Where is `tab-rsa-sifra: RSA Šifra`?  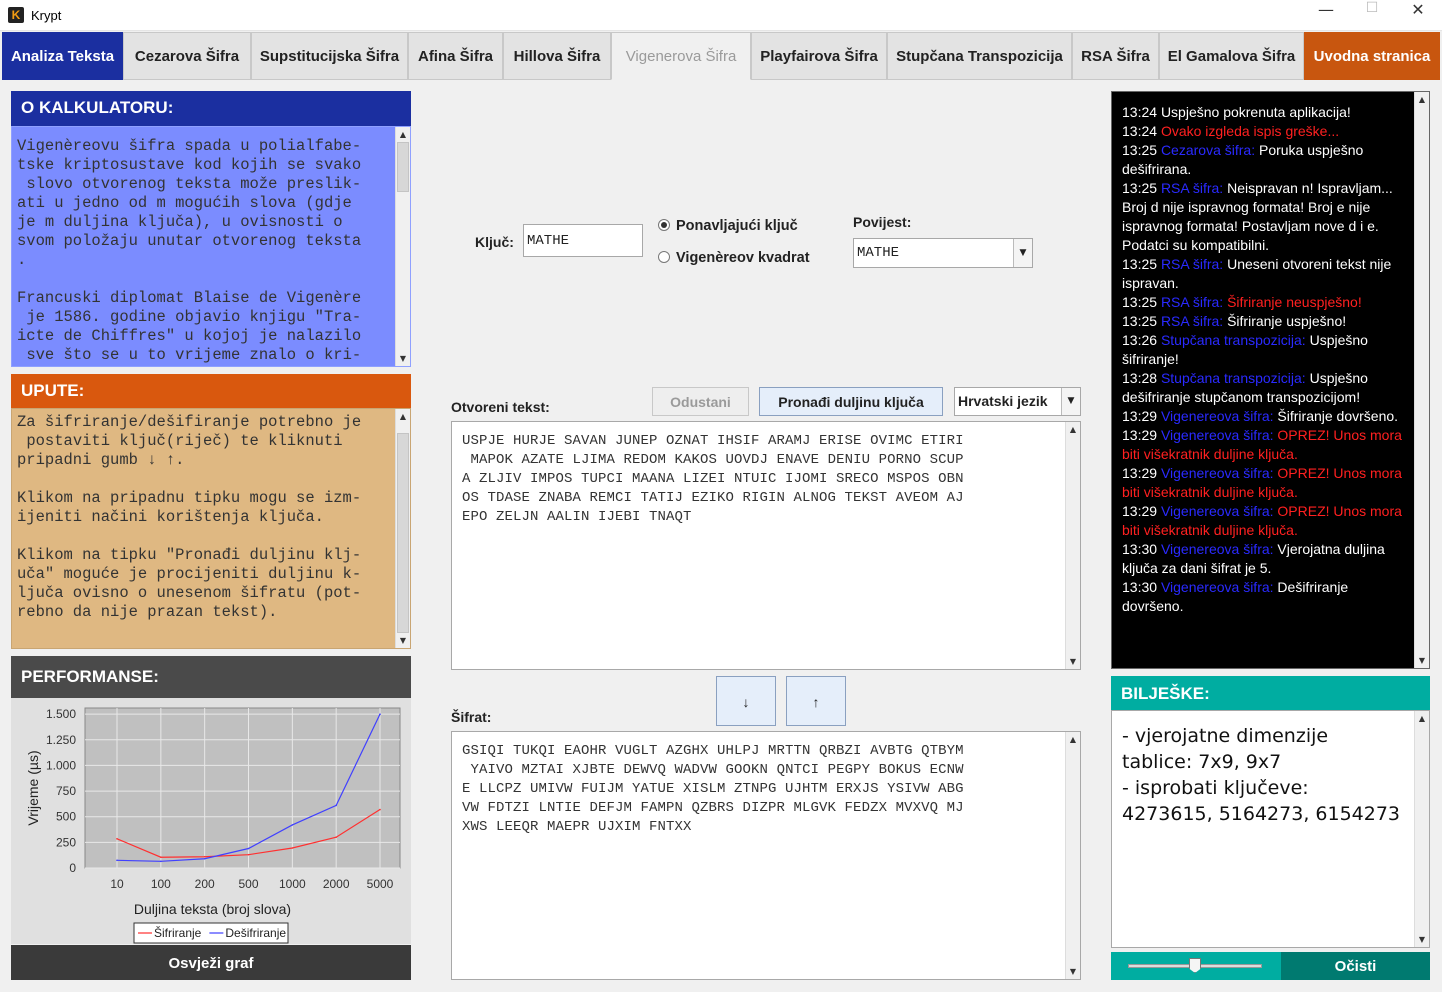 tab-rsa-sifra: RSA Šifra is located at coordinates (1115, 56).